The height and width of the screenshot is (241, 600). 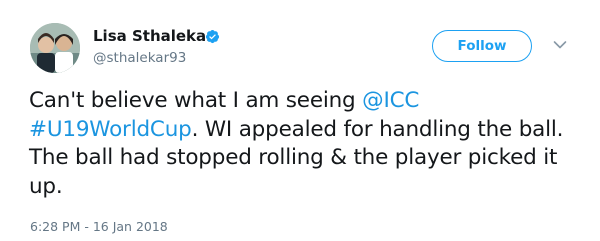 What do you see at coordinates (55, 48) in the screenshot?
I see `avatar` at bounding box center [55, 48].